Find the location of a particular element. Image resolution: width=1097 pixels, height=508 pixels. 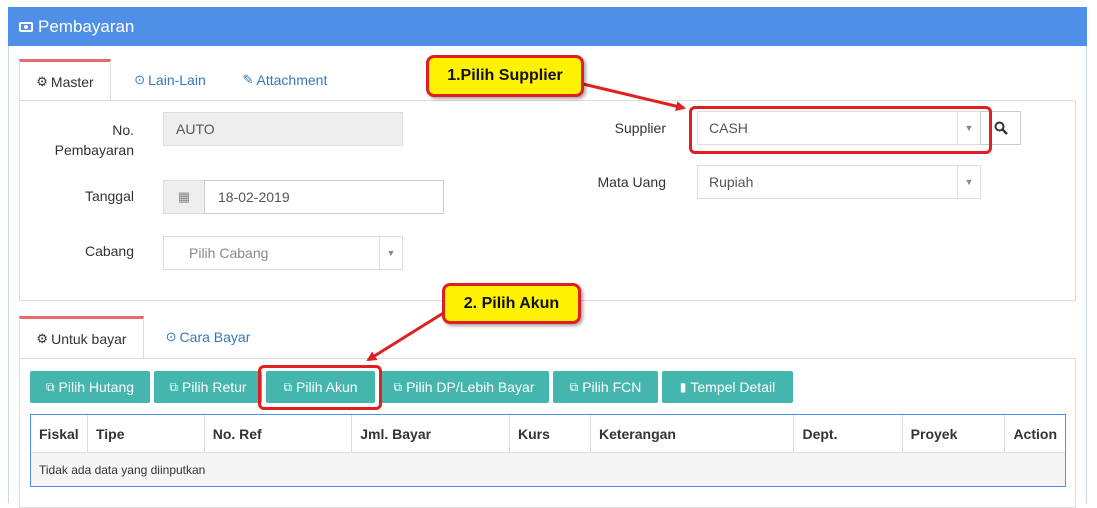

arrow-to-pilih-akun is located at coordinates (406, 336).